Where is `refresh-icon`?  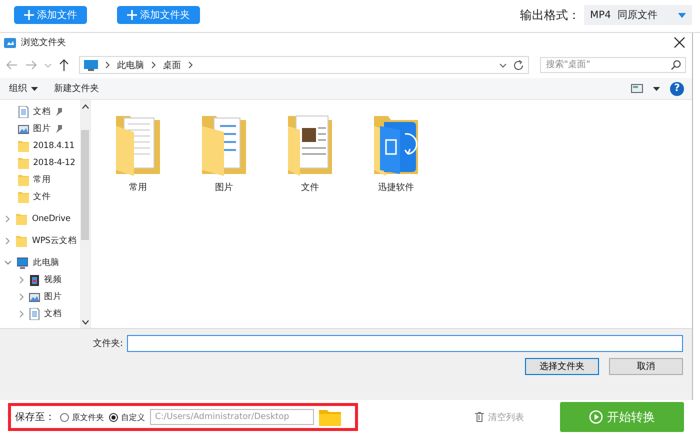
refresh-icon is located at coordinates (518, 65).